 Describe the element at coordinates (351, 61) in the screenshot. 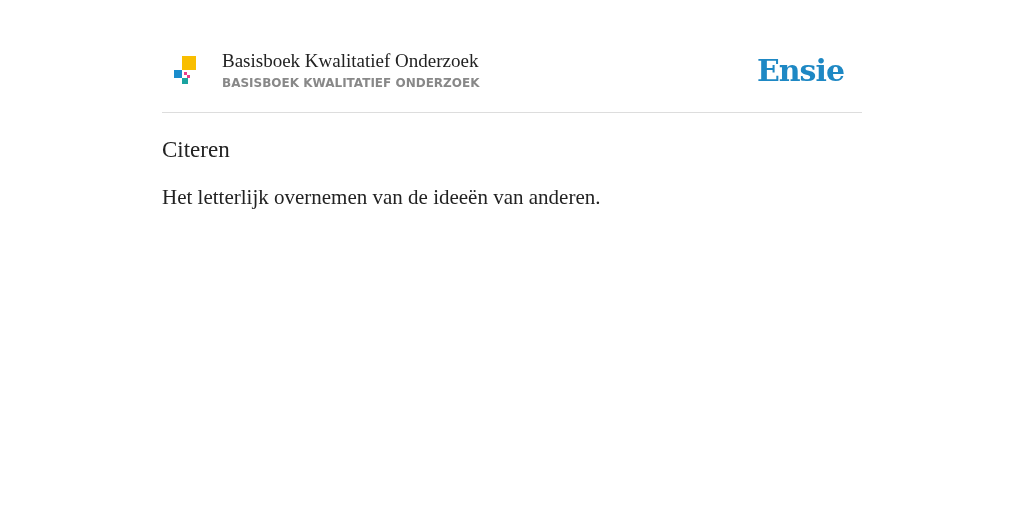

I see `book-title: Basisboek Kwalitatief Onderzoek` at that location.